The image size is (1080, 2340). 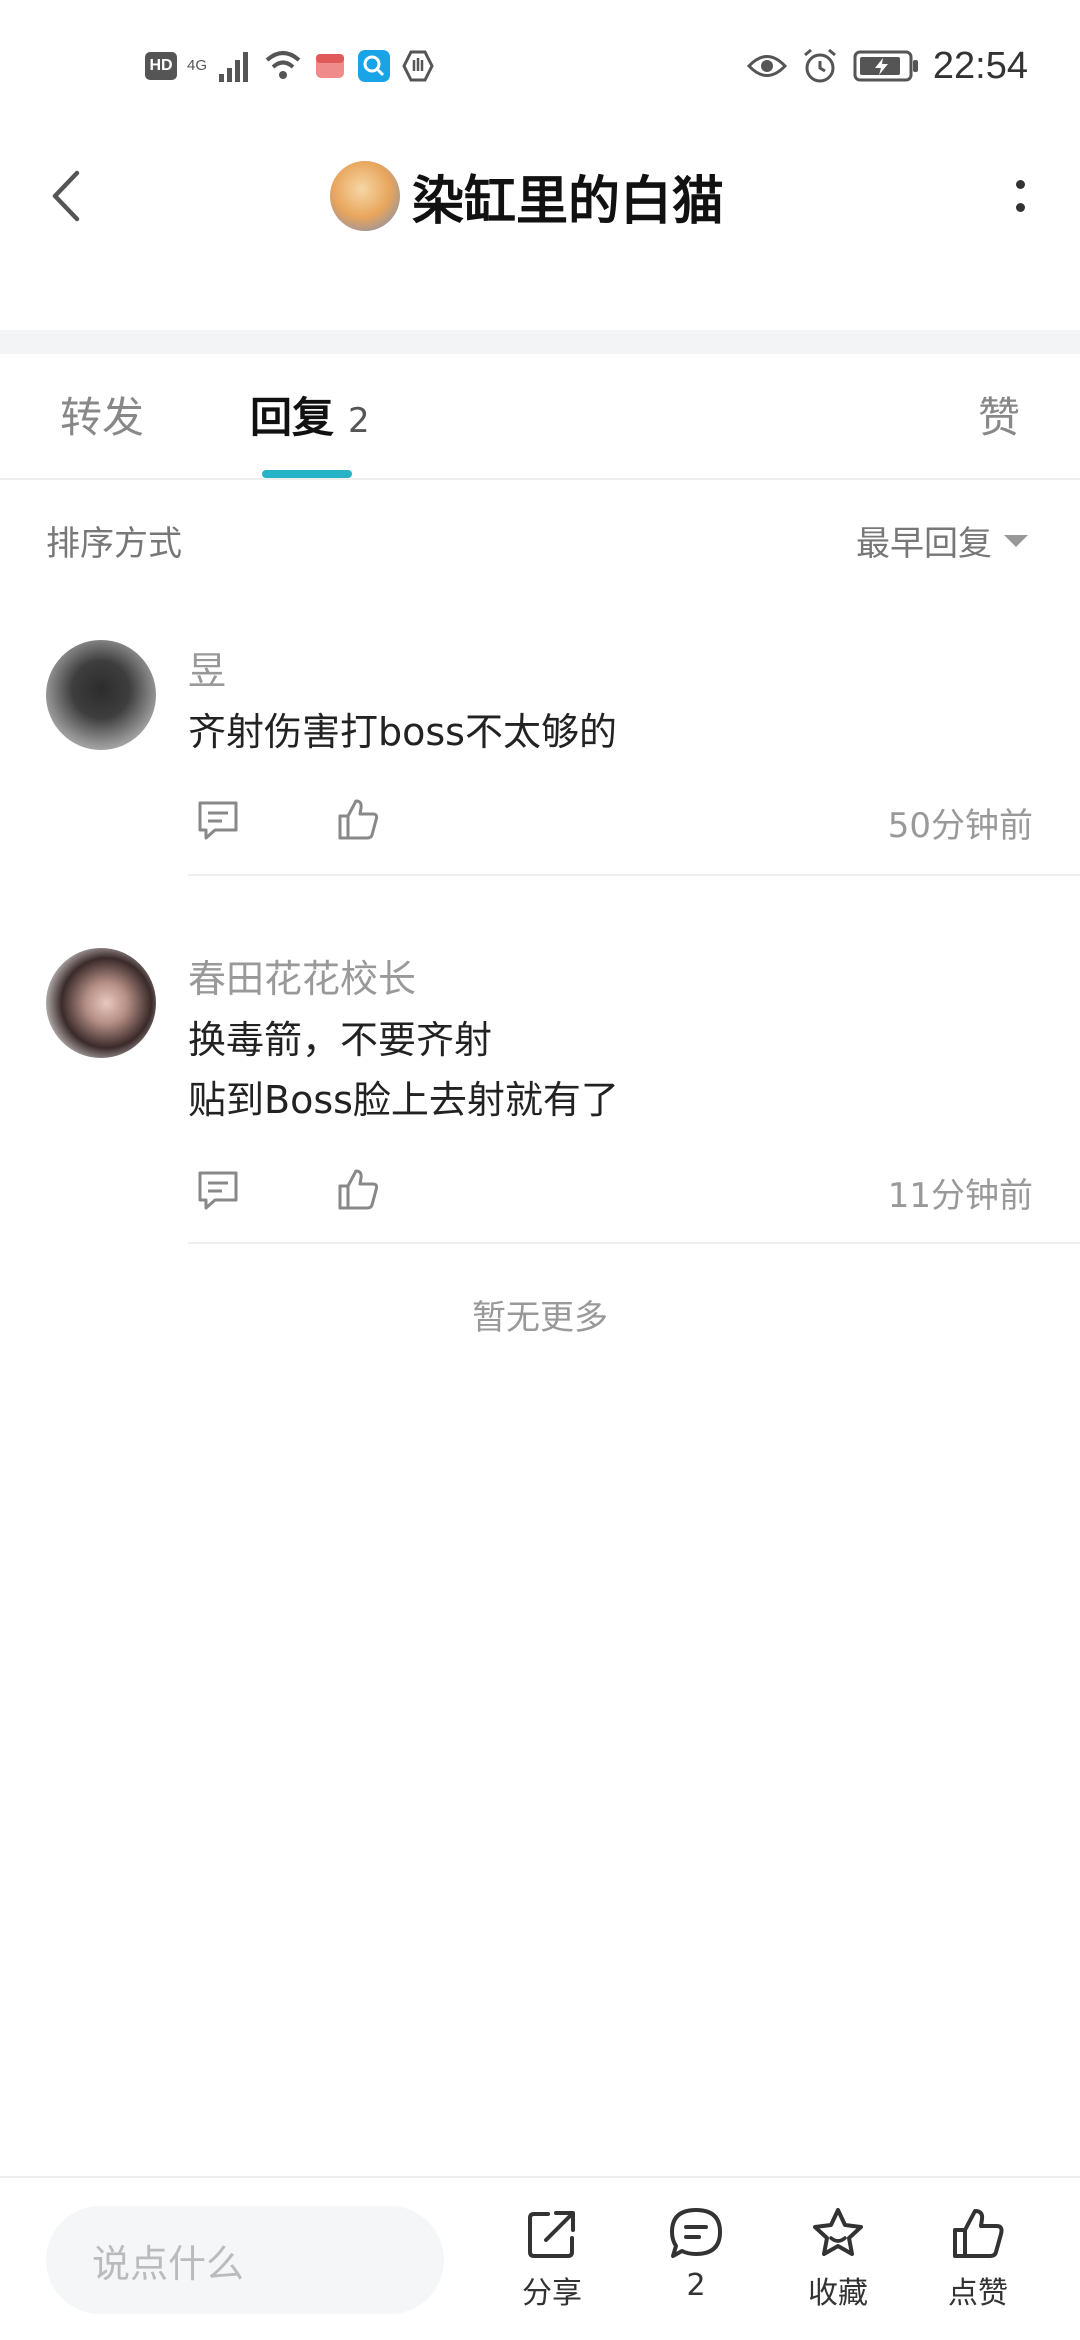 What do you see at coordinates (540, 65) in the screenshot?
I see `status-bar: HD 4G 22:54` at bounding box center [540, 65].